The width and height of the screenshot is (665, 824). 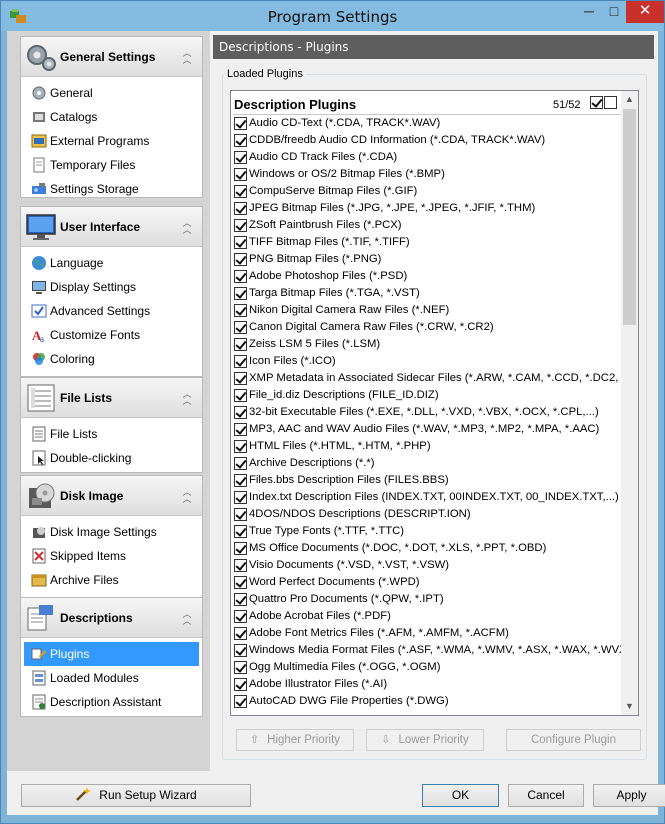 I want to click on nav-item-loaded-modules: Loaded Modules, so click(x=111, y=678).